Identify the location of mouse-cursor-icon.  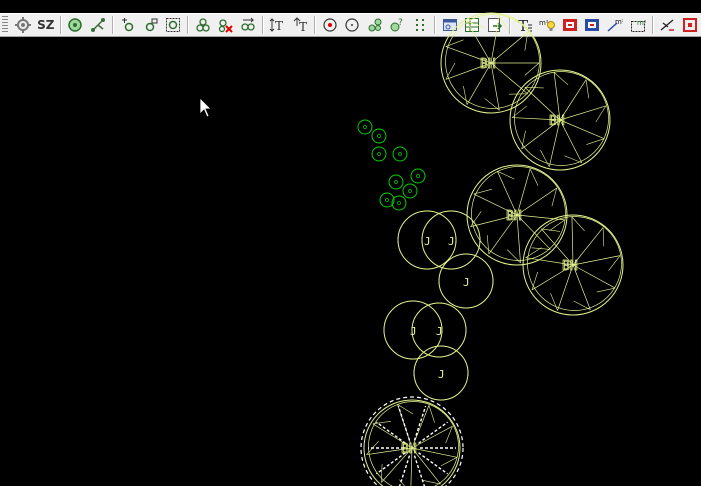
(205, 107).